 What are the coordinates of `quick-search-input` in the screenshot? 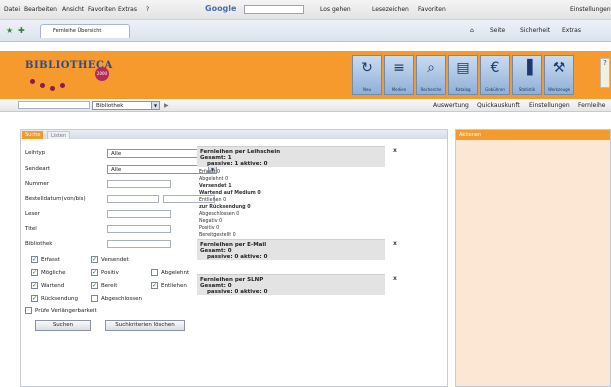 It's located at (54, 105).